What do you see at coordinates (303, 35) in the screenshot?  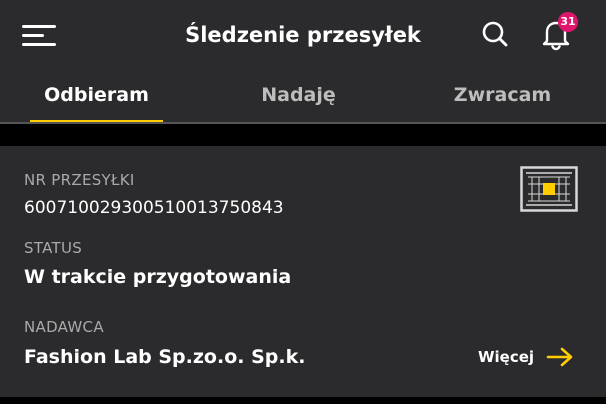 I see `page-title: Śledzenie przesyłek` at bounding box center [303, 35].